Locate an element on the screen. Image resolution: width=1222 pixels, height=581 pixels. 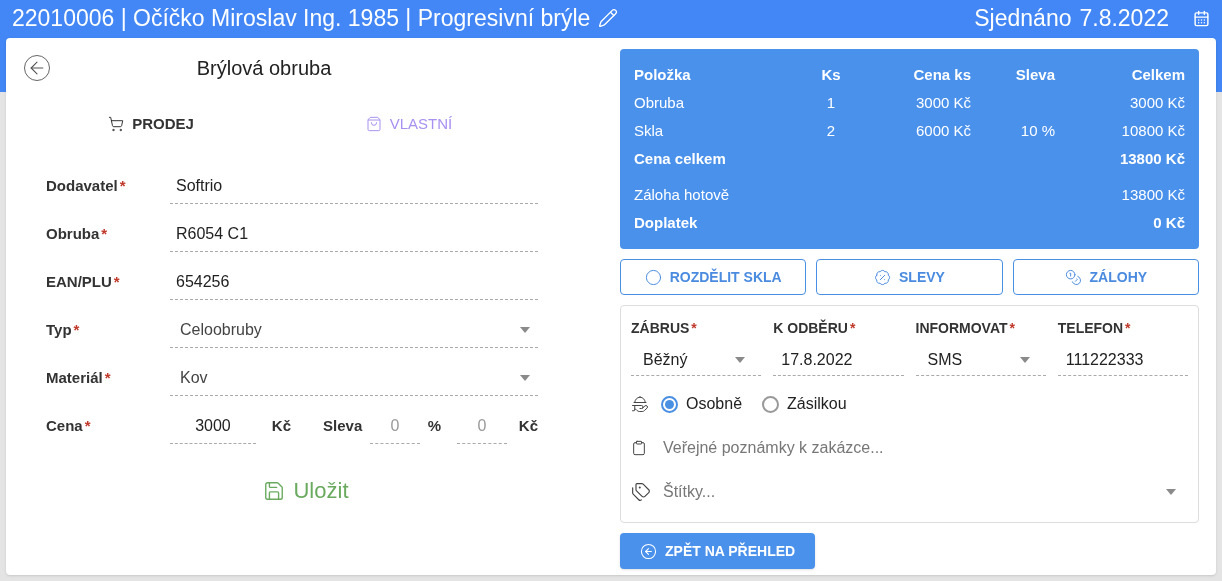
delivery-hand-icon is located at coordinates (640, 404).